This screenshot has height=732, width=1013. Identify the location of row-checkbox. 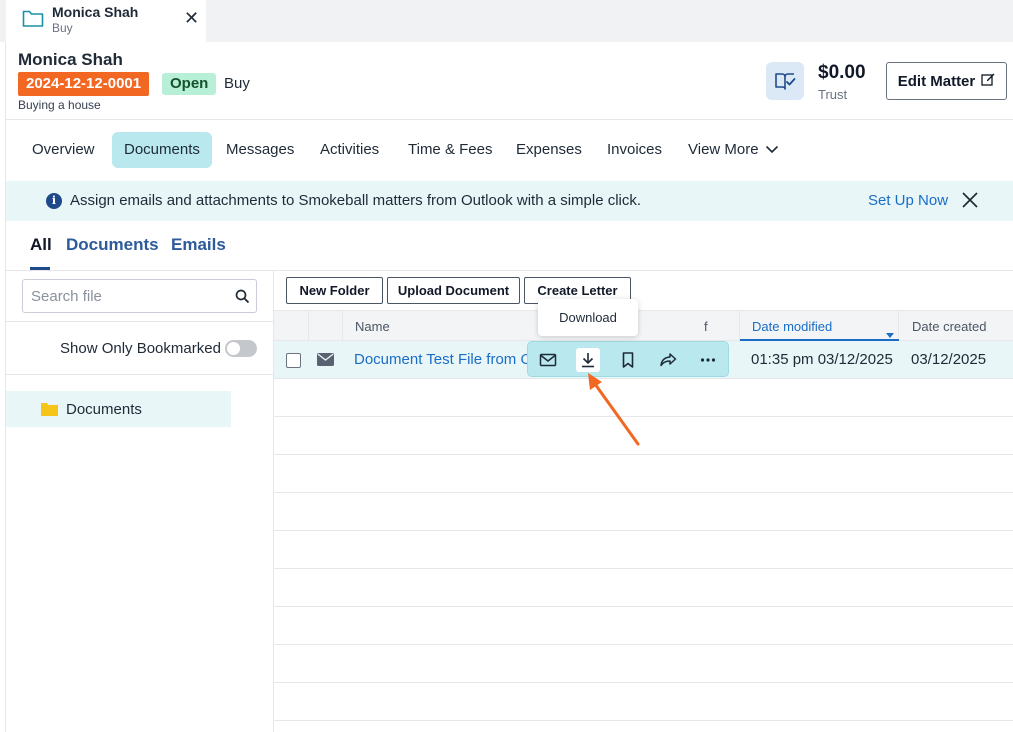
(293, 360).